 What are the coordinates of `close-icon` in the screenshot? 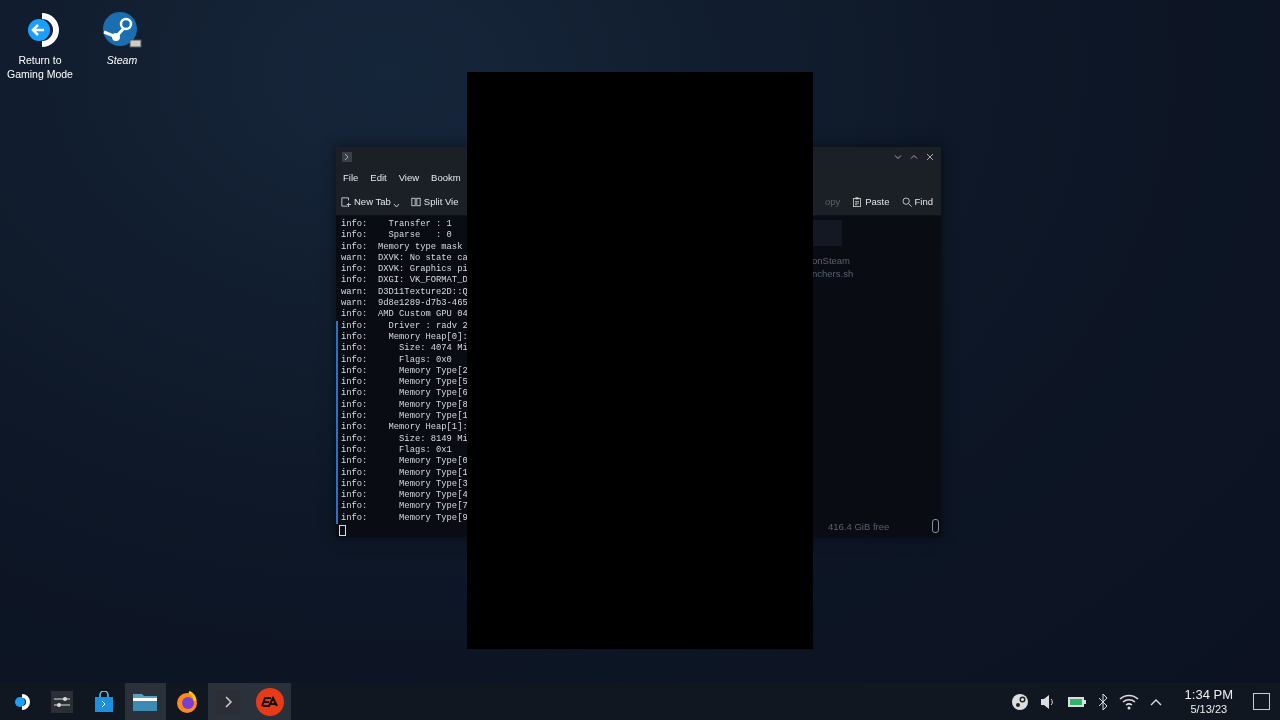 It's located at (930, 156).